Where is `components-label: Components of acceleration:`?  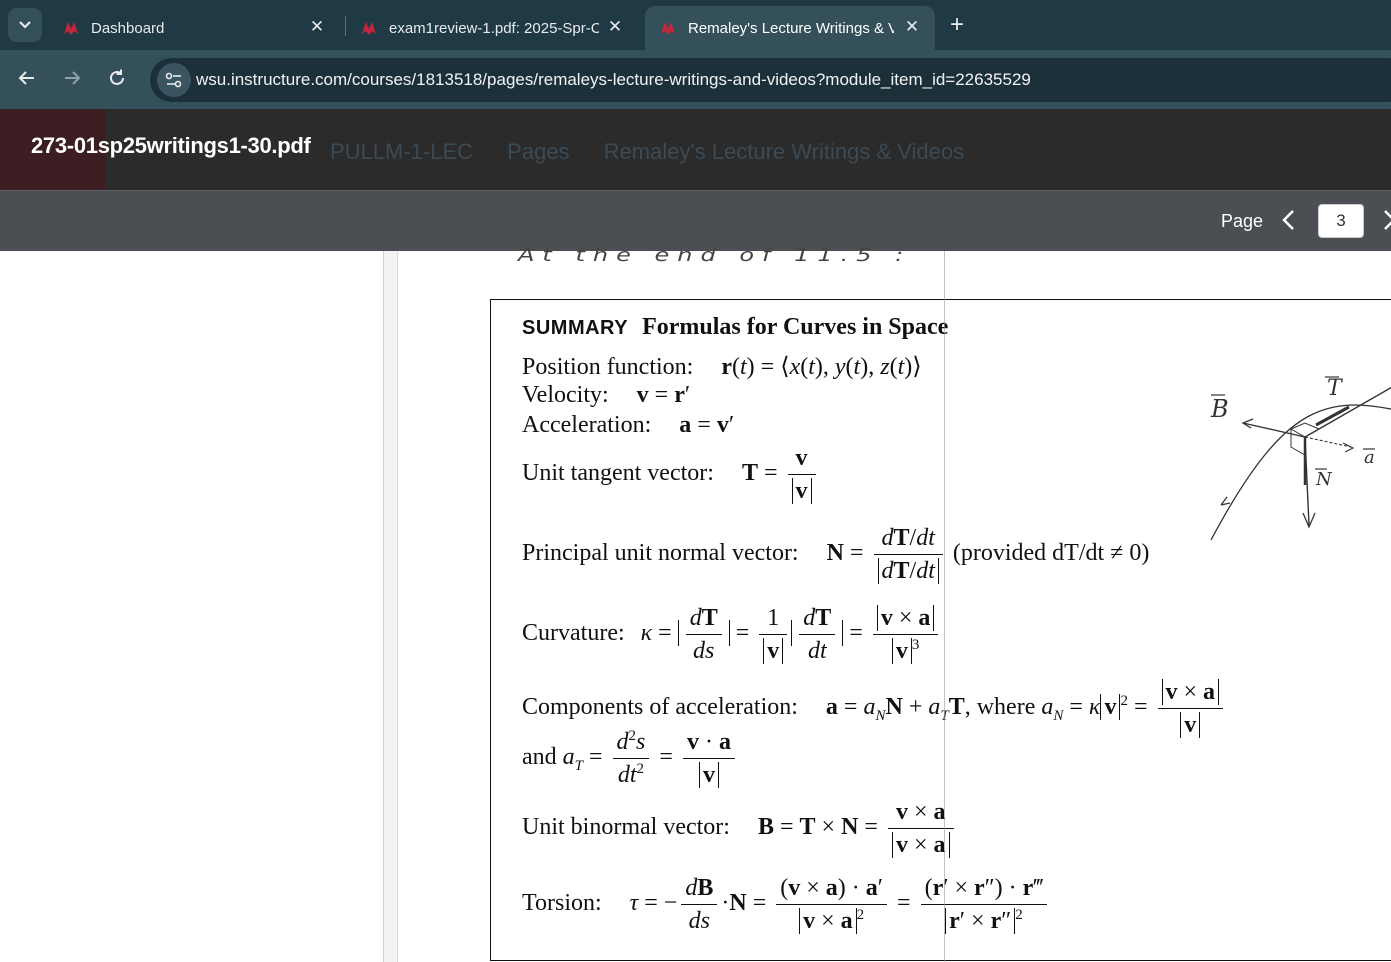 components-label: Components of acceleration: is located at coordinates (660, 707).